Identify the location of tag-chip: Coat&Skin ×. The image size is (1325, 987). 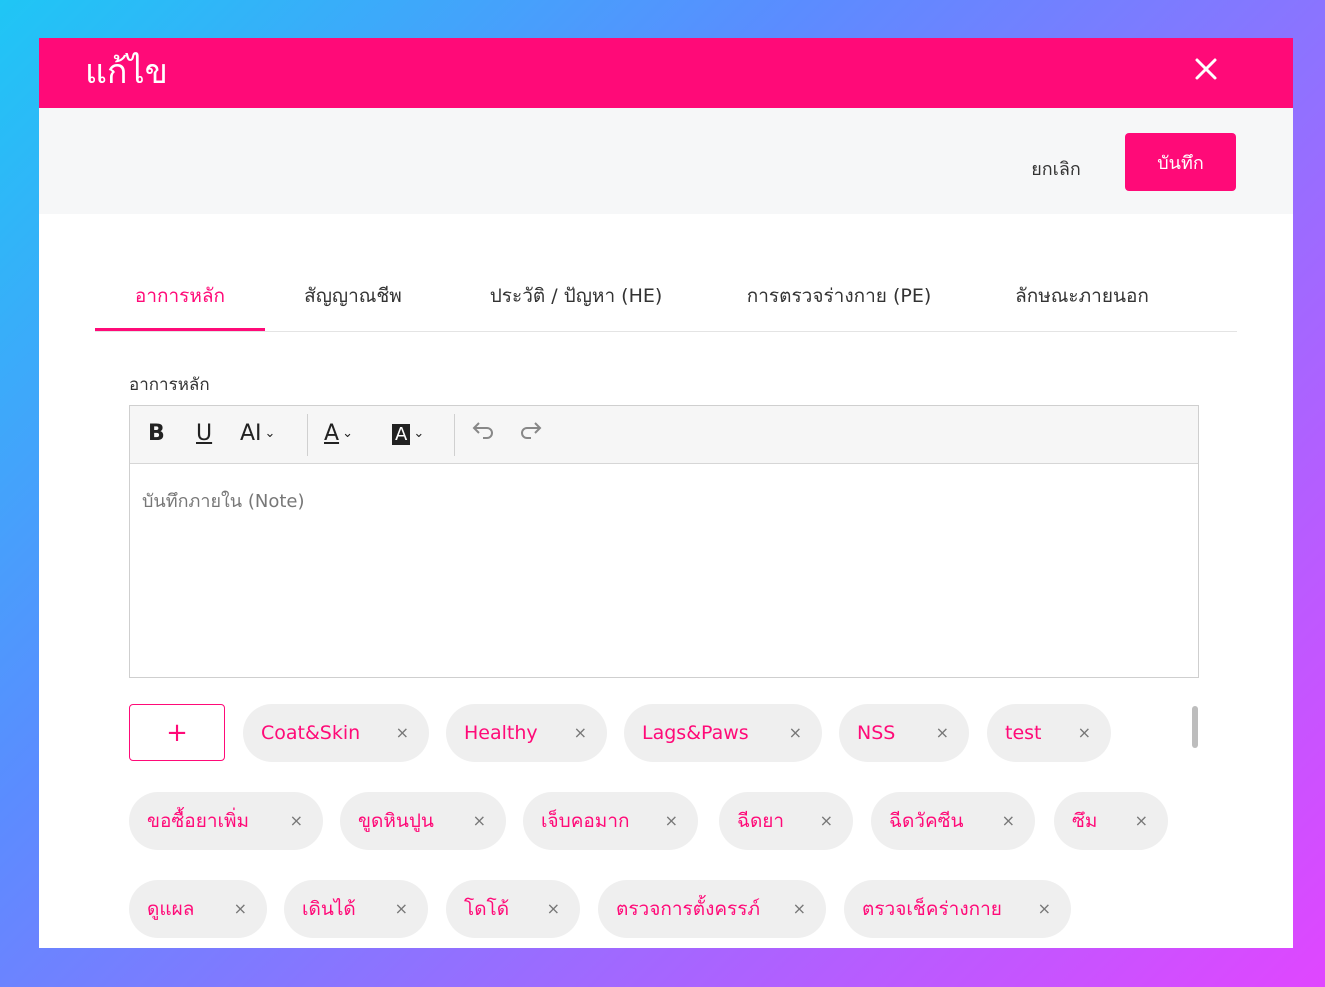
(336, 733).